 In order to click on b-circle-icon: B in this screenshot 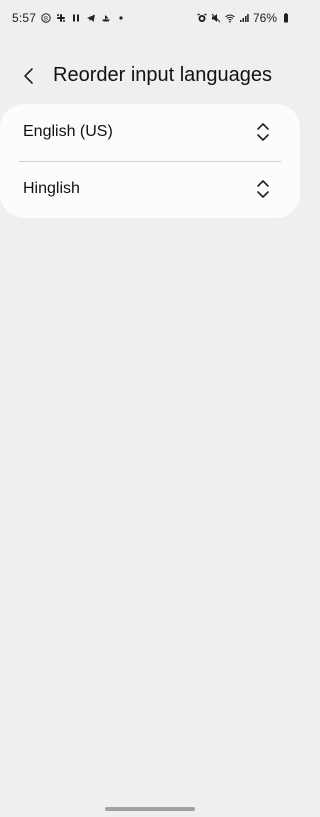, I will do `click(46, 18)`.